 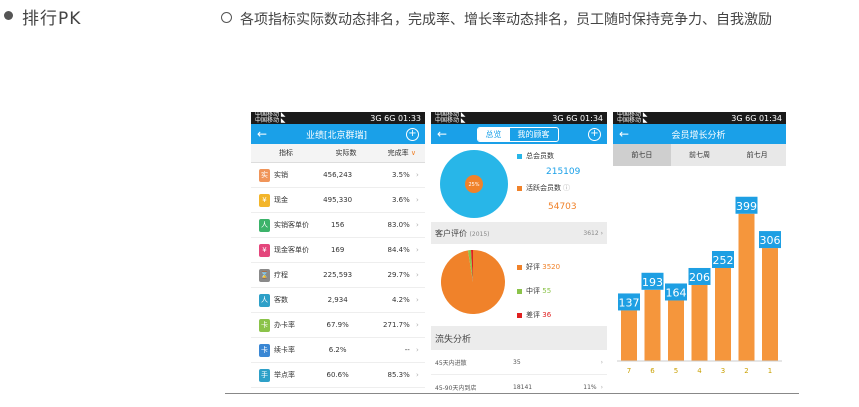 What do you see at coordinates (519, 233) in the screenshot?
I see `review-header: 客户评价 (2015) 3612 ›` at bounding box center [519, 233].